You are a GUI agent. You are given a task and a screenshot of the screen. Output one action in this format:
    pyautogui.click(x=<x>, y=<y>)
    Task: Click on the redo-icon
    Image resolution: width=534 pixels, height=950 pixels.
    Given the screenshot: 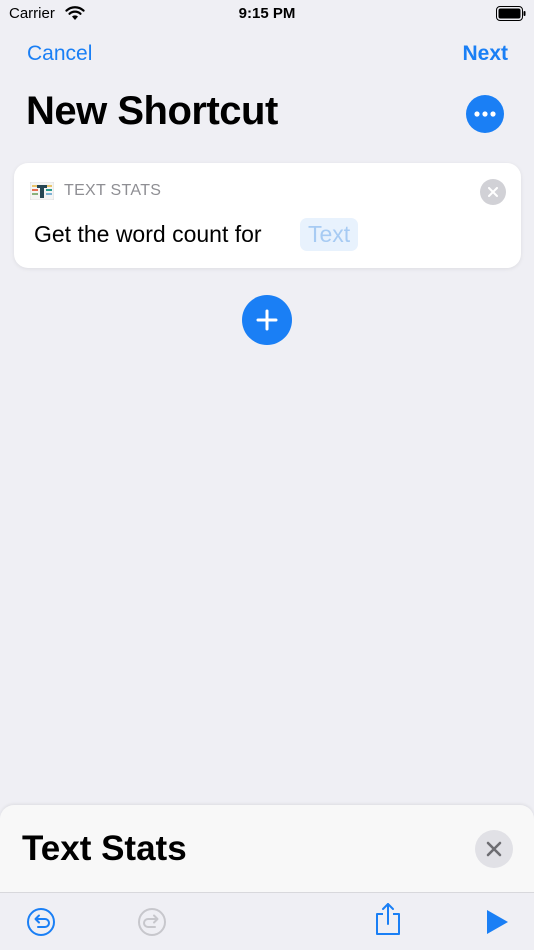 What is the action you would take?
    pyautogui.click(x=152, y=922)
    